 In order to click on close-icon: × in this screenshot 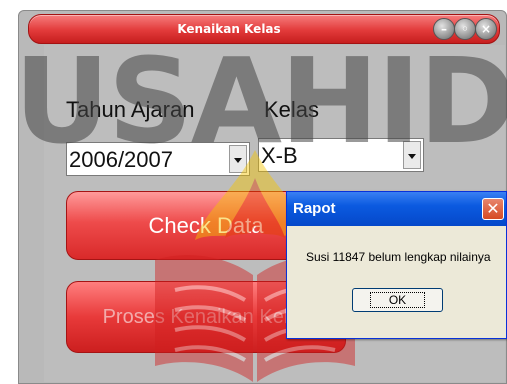, I will do `click(486, 29)`.